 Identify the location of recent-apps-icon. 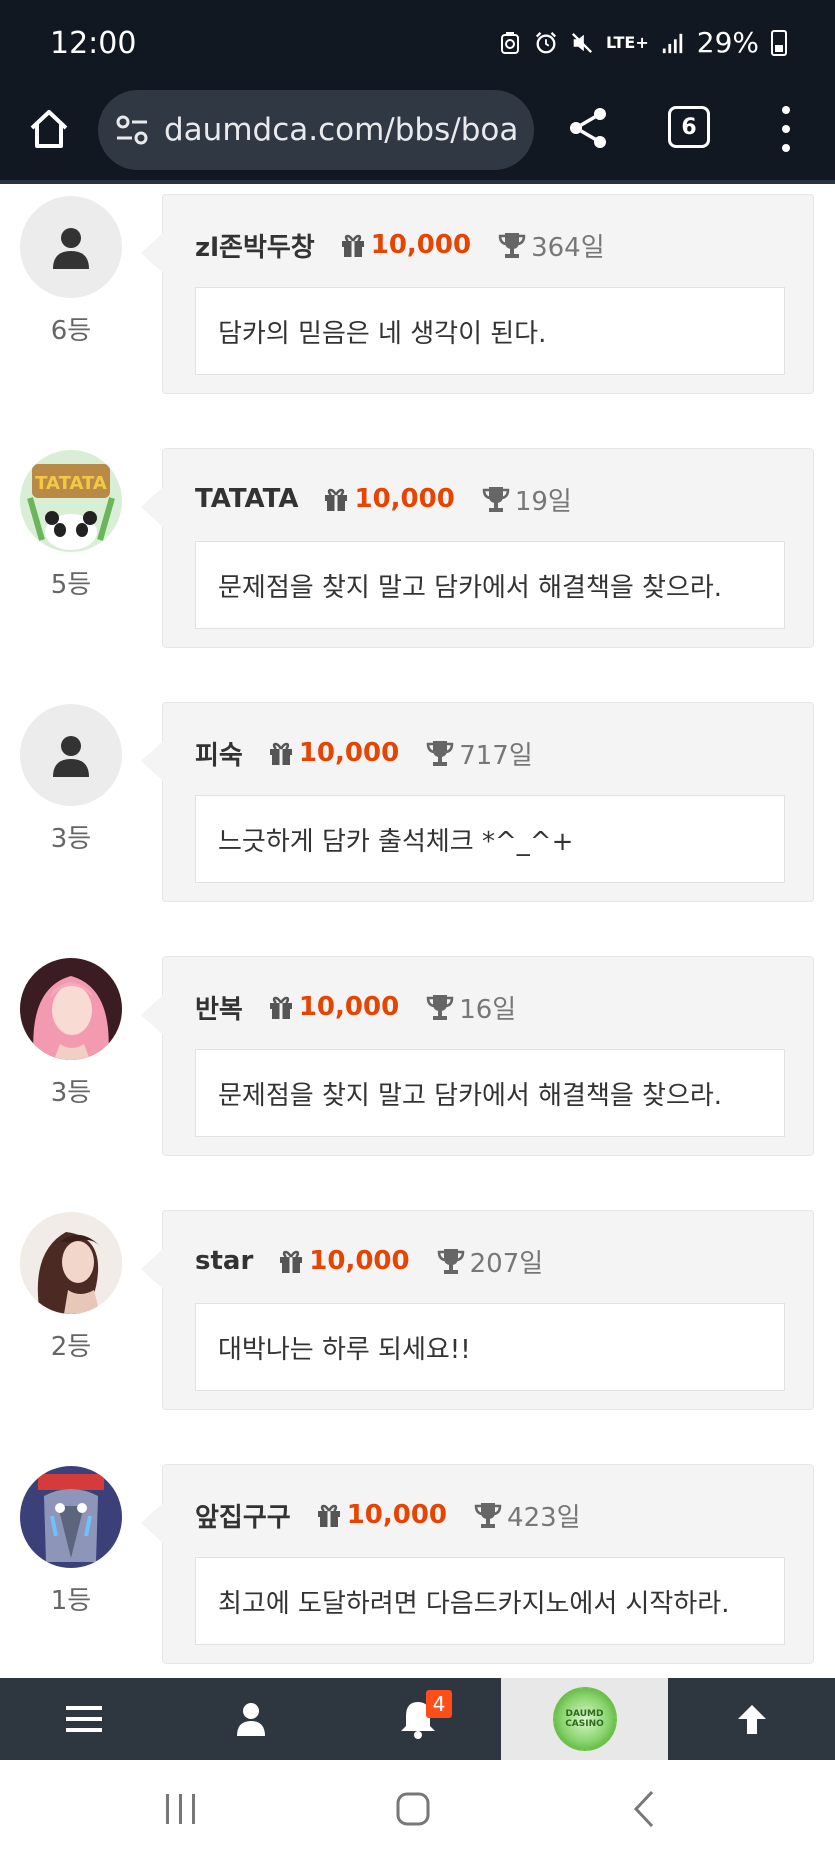
(180, 1809).